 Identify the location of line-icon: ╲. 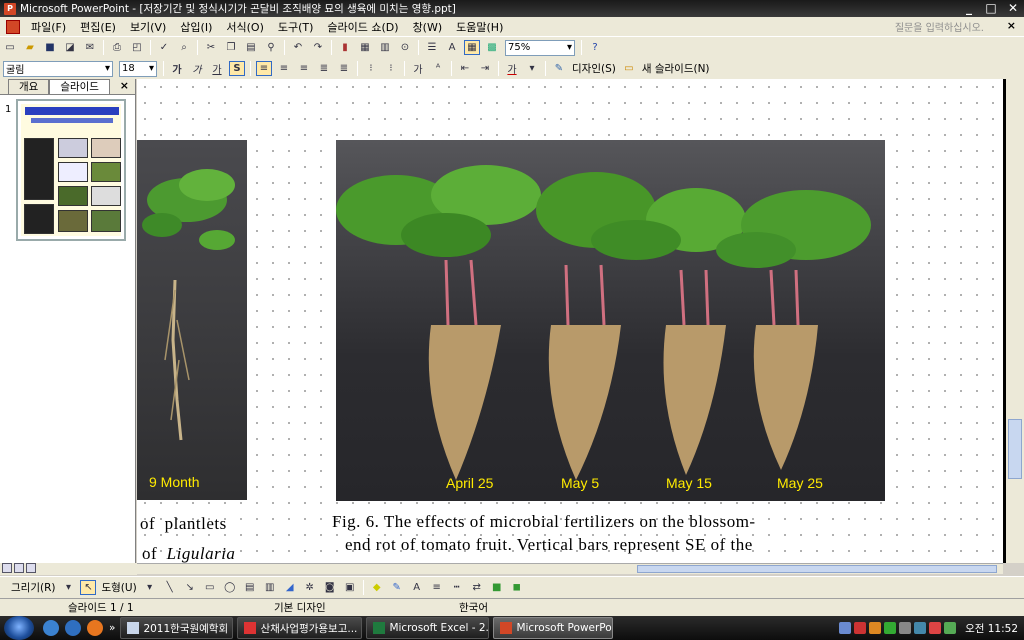
(170, 587).